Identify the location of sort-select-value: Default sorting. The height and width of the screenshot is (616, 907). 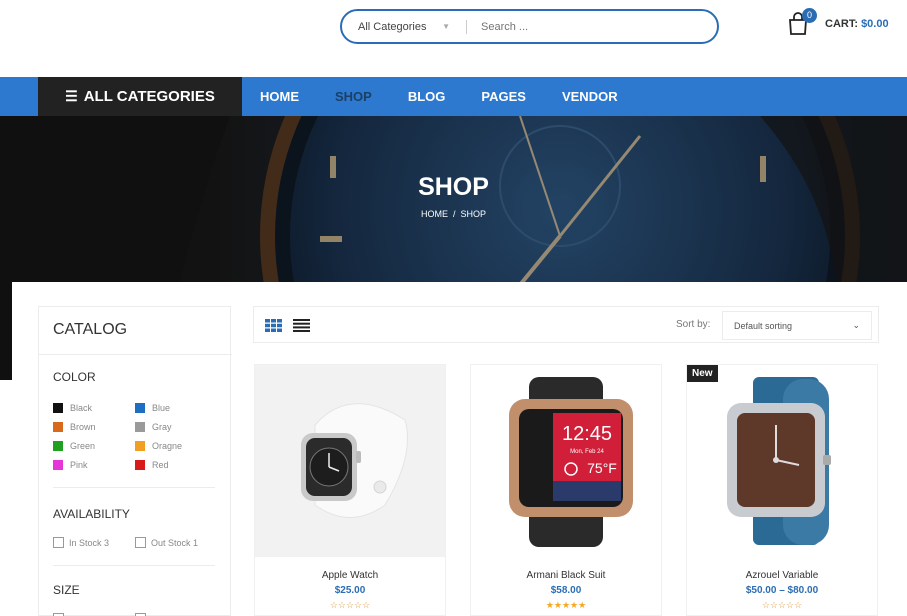
(763, 325).